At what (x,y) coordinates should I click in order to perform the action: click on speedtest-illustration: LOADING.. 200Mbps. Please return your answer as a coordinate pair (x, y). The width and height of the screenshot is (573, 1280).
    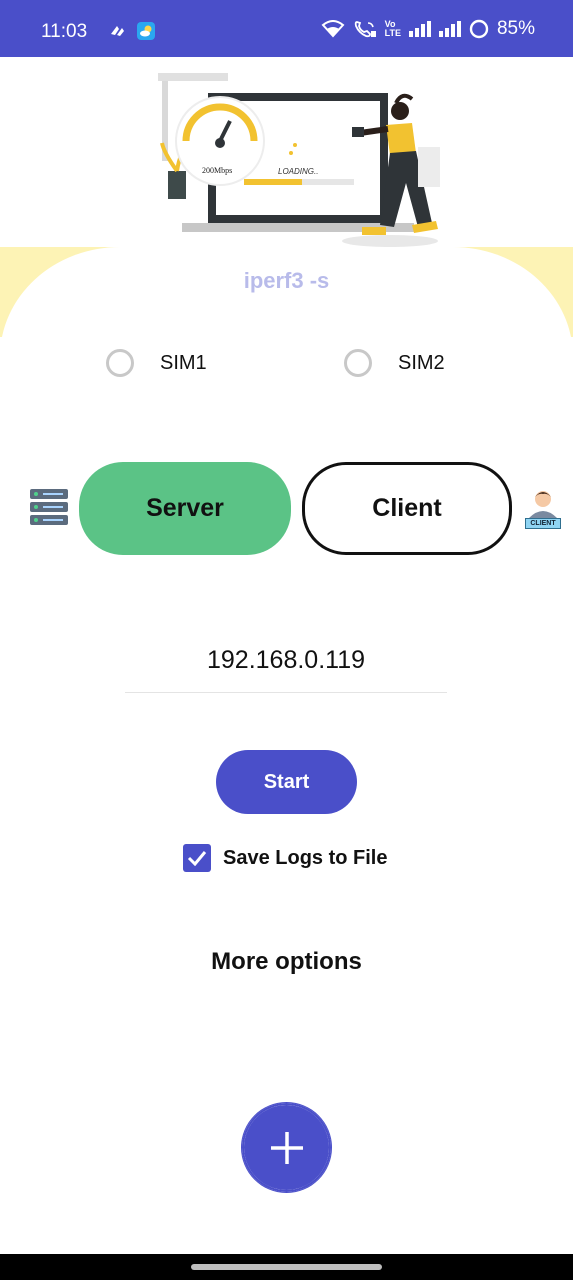
    Looking at the image, I should click on (299, 160).